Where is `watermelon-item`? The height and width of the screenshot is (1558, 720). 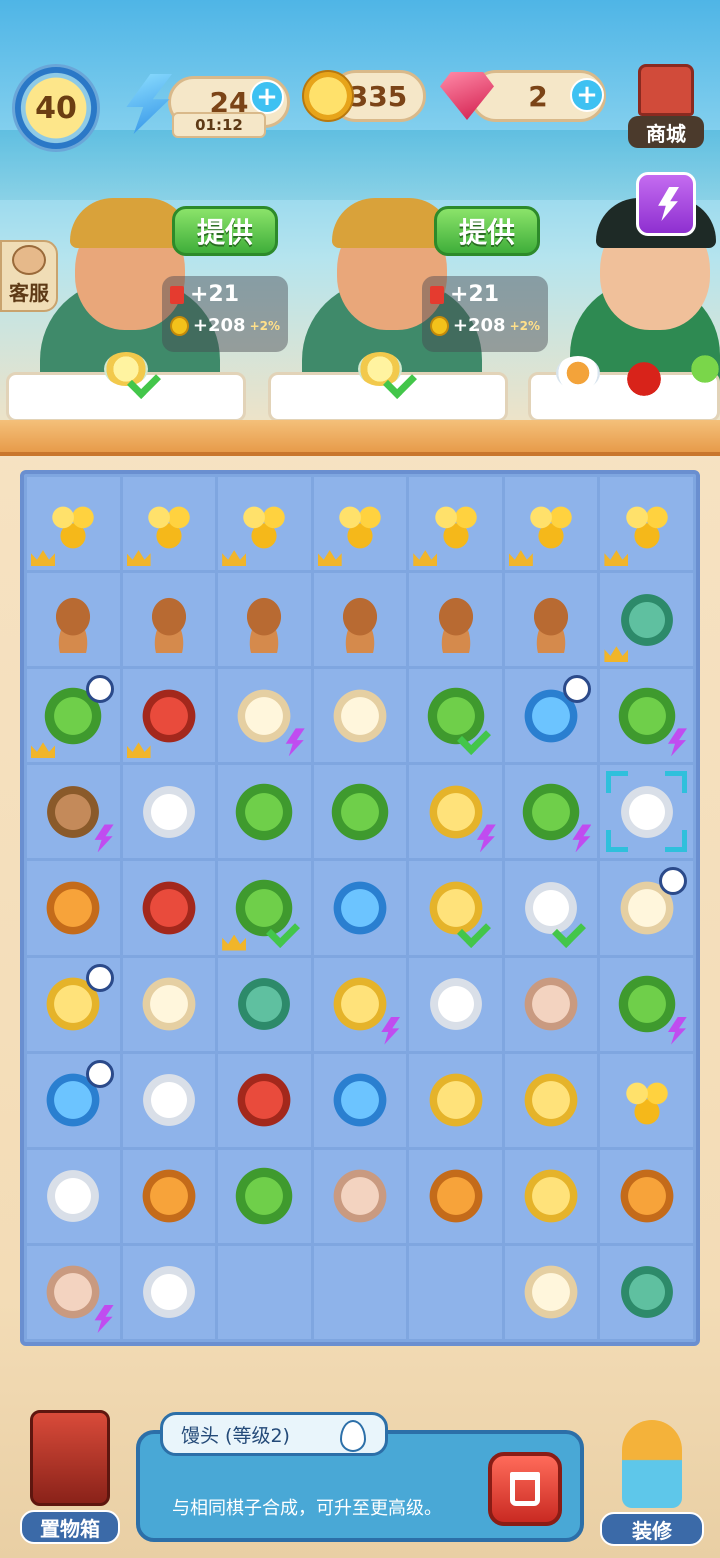 watermelon-item is located at coordinates (168, 907).